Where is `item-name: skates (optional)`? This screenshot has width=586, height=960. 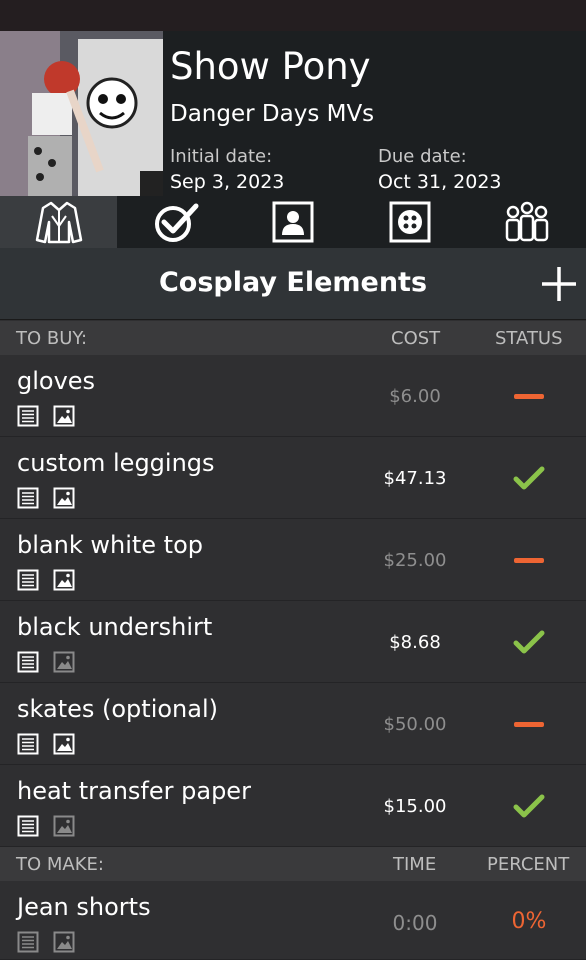 item-name: skates (optional) is located at coordinates (117, 709).